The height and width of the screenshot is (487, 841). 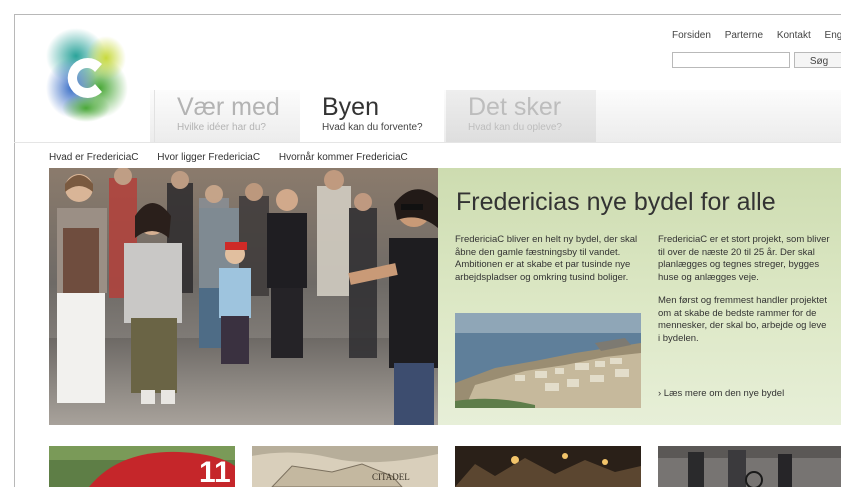 I want to click on subnav-hvornaar: Hvornår kommer FredericiaC, so click(x=343, y=157).